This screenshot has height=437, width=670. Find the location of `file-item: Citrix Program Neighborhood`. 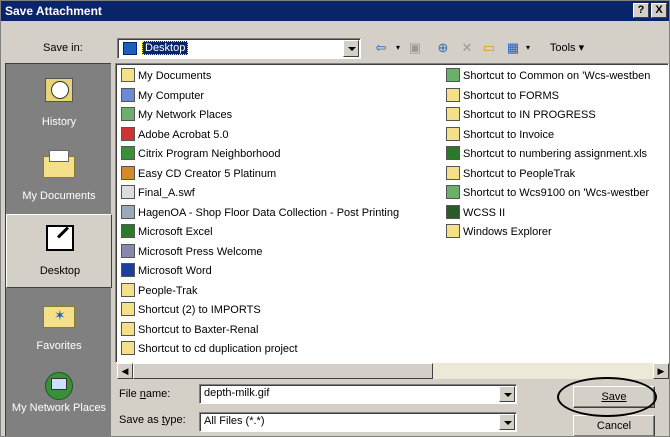

file-item: Citrix Program Neighborhood is located at coordinates (200, 154).